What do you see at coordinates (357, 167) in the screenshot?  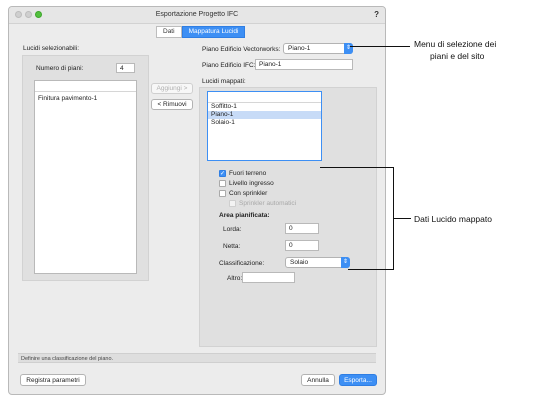 I see `callout-line-top` at bounding box center [357, 167].